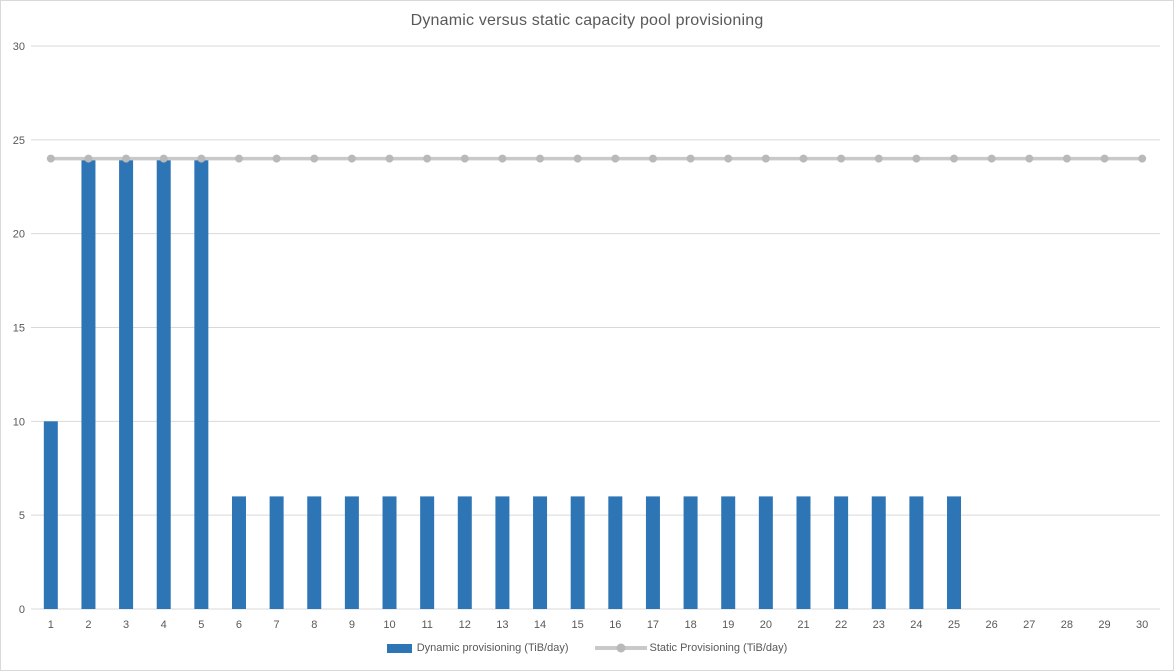 Image resolution: width=1174 pixels, height=671 pixels. What do you see at coordinates (19, 47) in the screenshot?
I see `y-tick-label: 30` at bounding box center [19, 47].